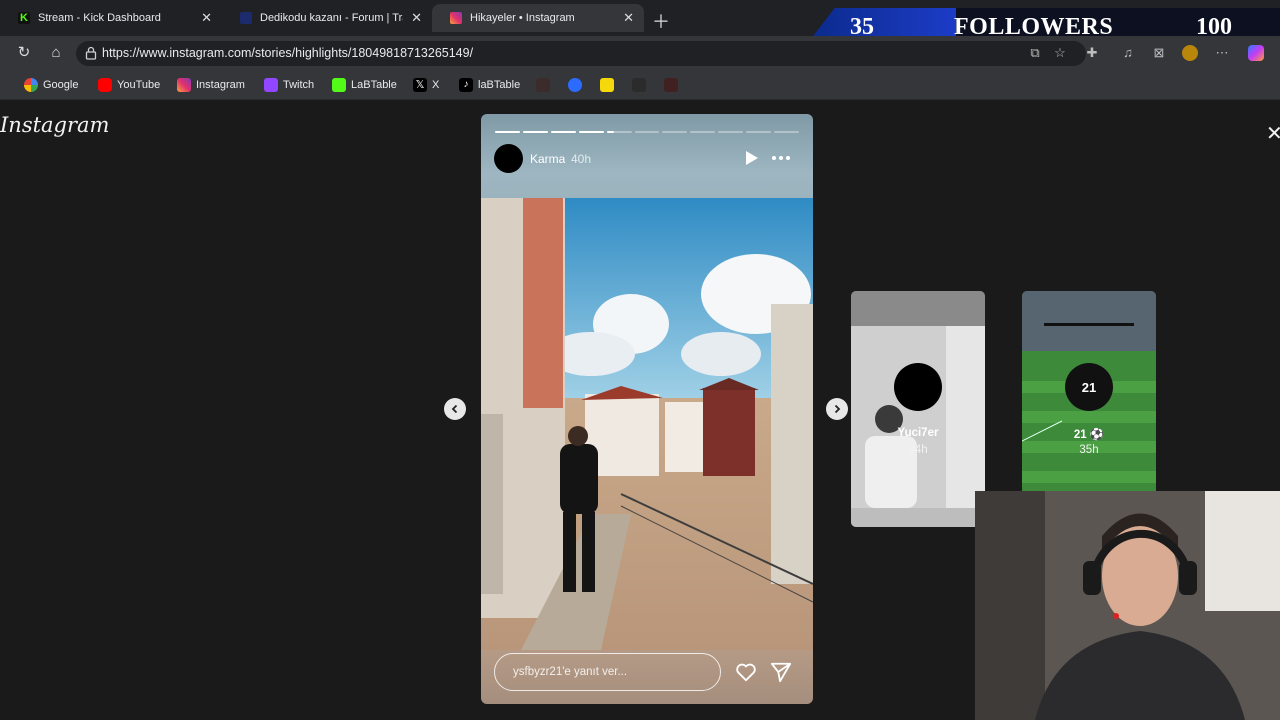  What do you see at coordinates (61, 85) in the screenshot?
I see `bookmark-label: Google` at bounding box center [61, 85].